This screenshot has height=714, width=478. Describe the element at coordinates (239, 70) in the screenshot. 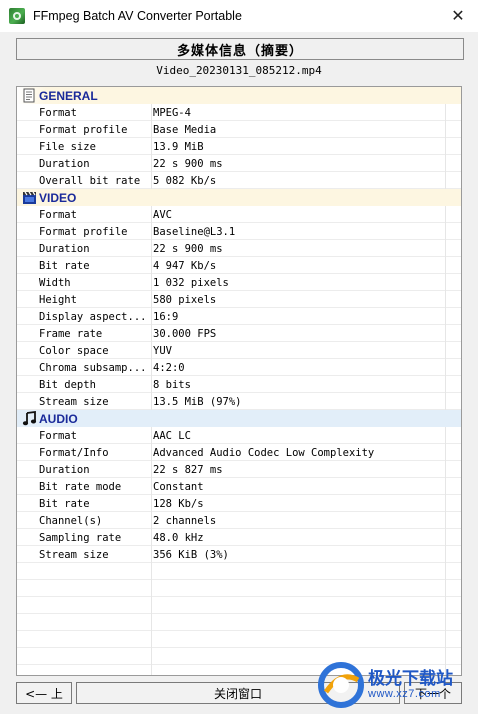

I see `file-name-label: Video_20230131_085212.mp4` at that location.